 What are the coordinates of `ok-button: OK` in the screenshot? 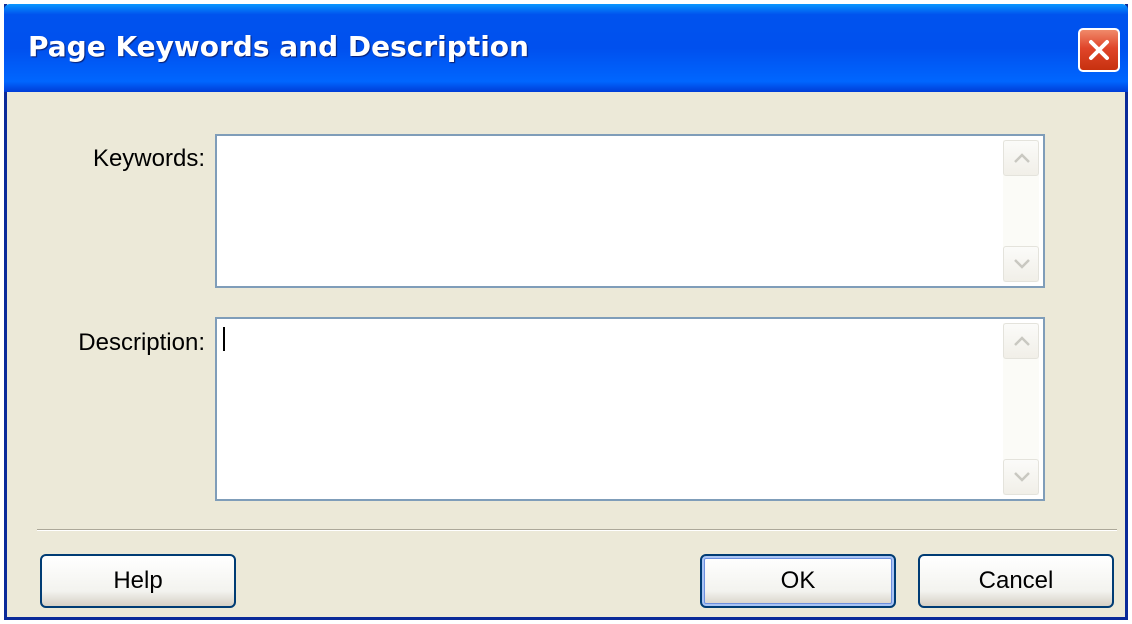 It's located at (798, 581).